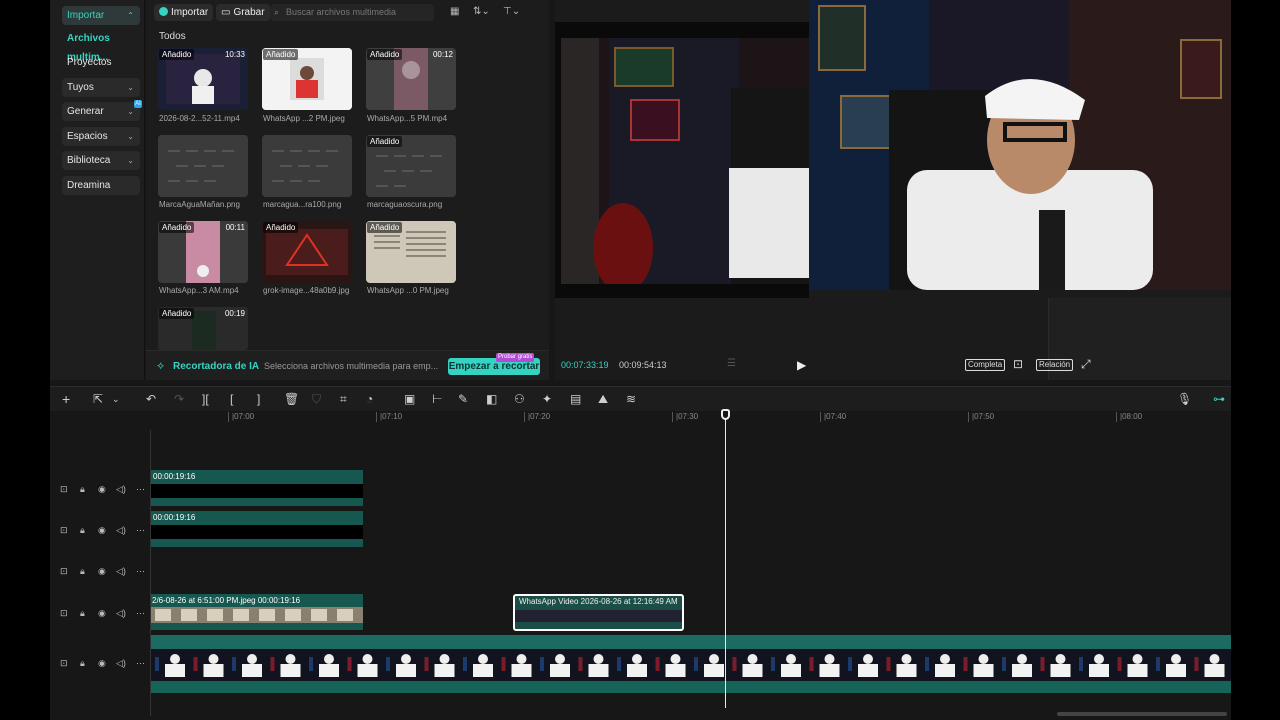 The height and width of the screenshot is (720, 1280). Describe the element at coordinates (511, 11) in the screenshot. I see `filter-icon: ⊤⌄` at that location.